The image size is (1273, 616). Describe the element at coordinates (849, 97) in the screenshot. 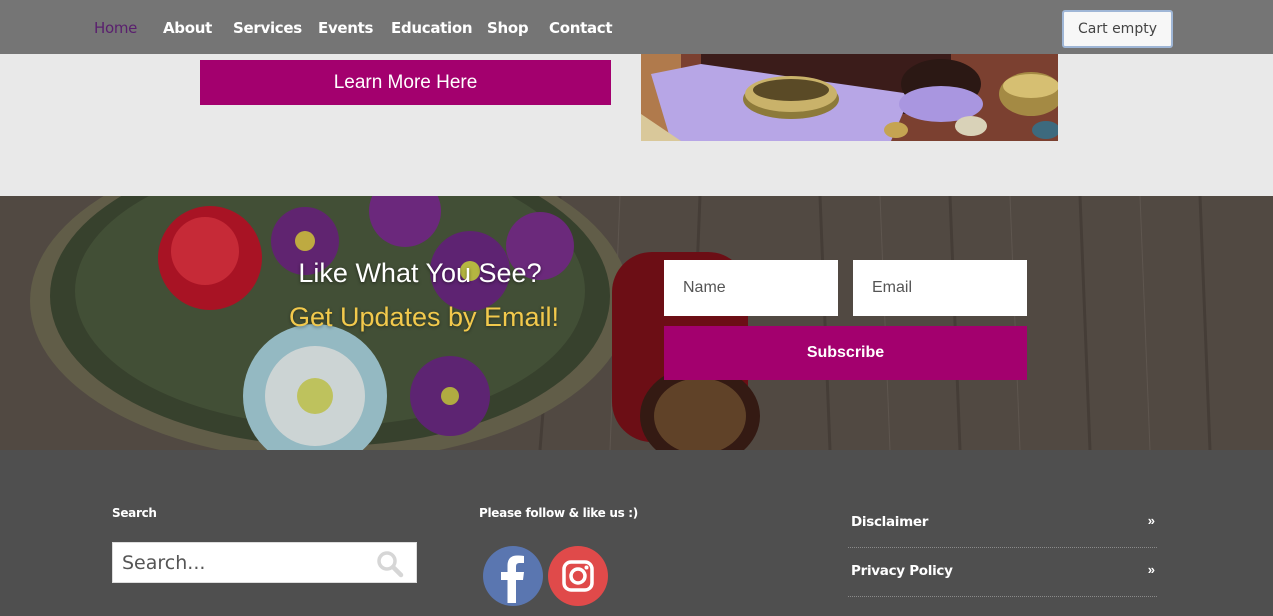

I see `singing-bowl-photo` at that location.